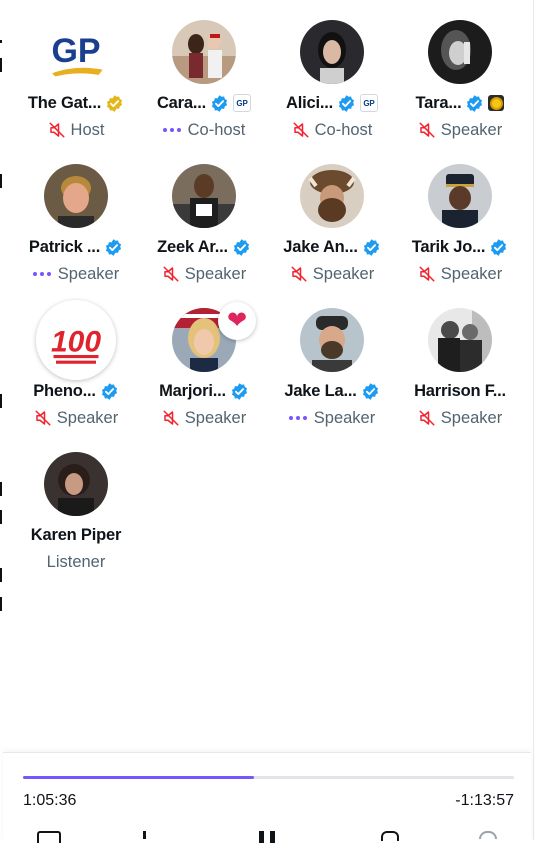  I want to click on sun-badge-icon, so click(496, 103).